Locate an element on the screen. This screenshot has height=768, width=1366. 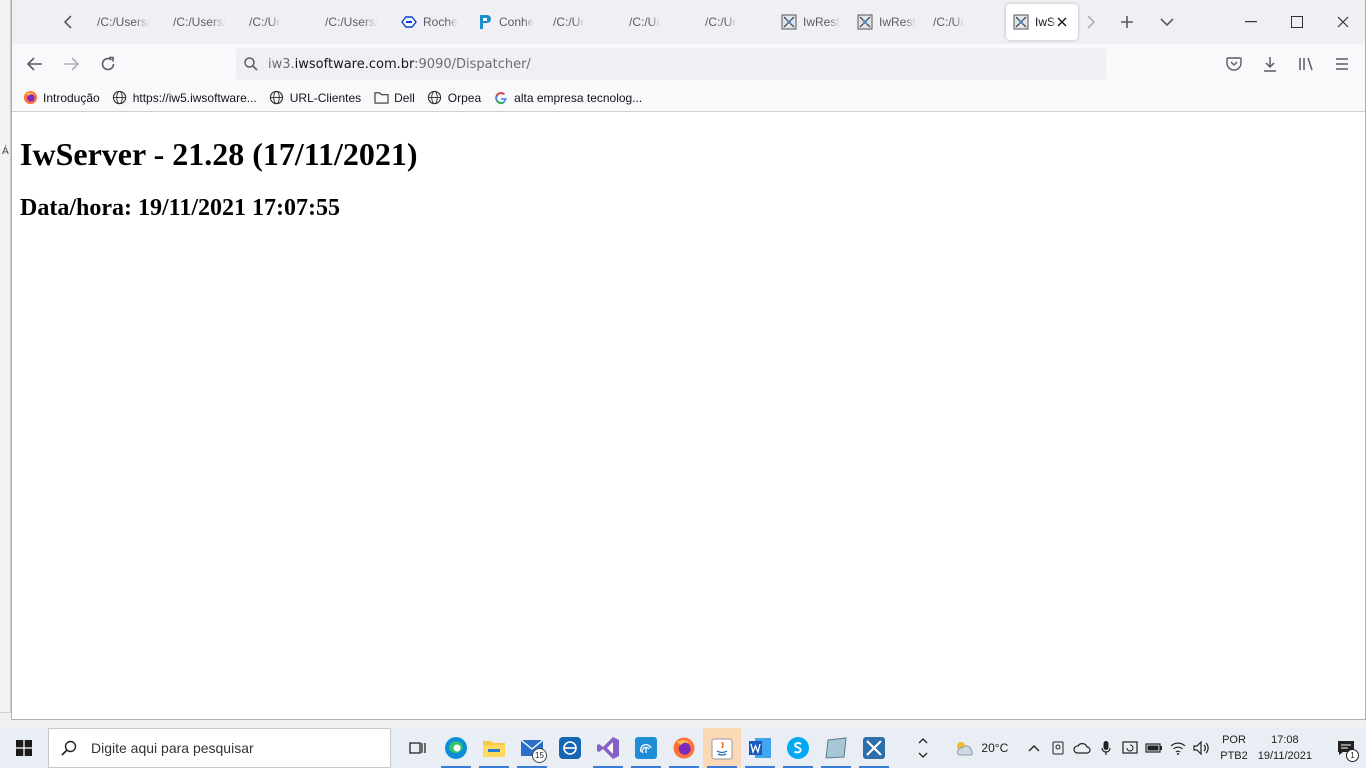
taskbar-apps: 15 is located at coordinates (646, 748).